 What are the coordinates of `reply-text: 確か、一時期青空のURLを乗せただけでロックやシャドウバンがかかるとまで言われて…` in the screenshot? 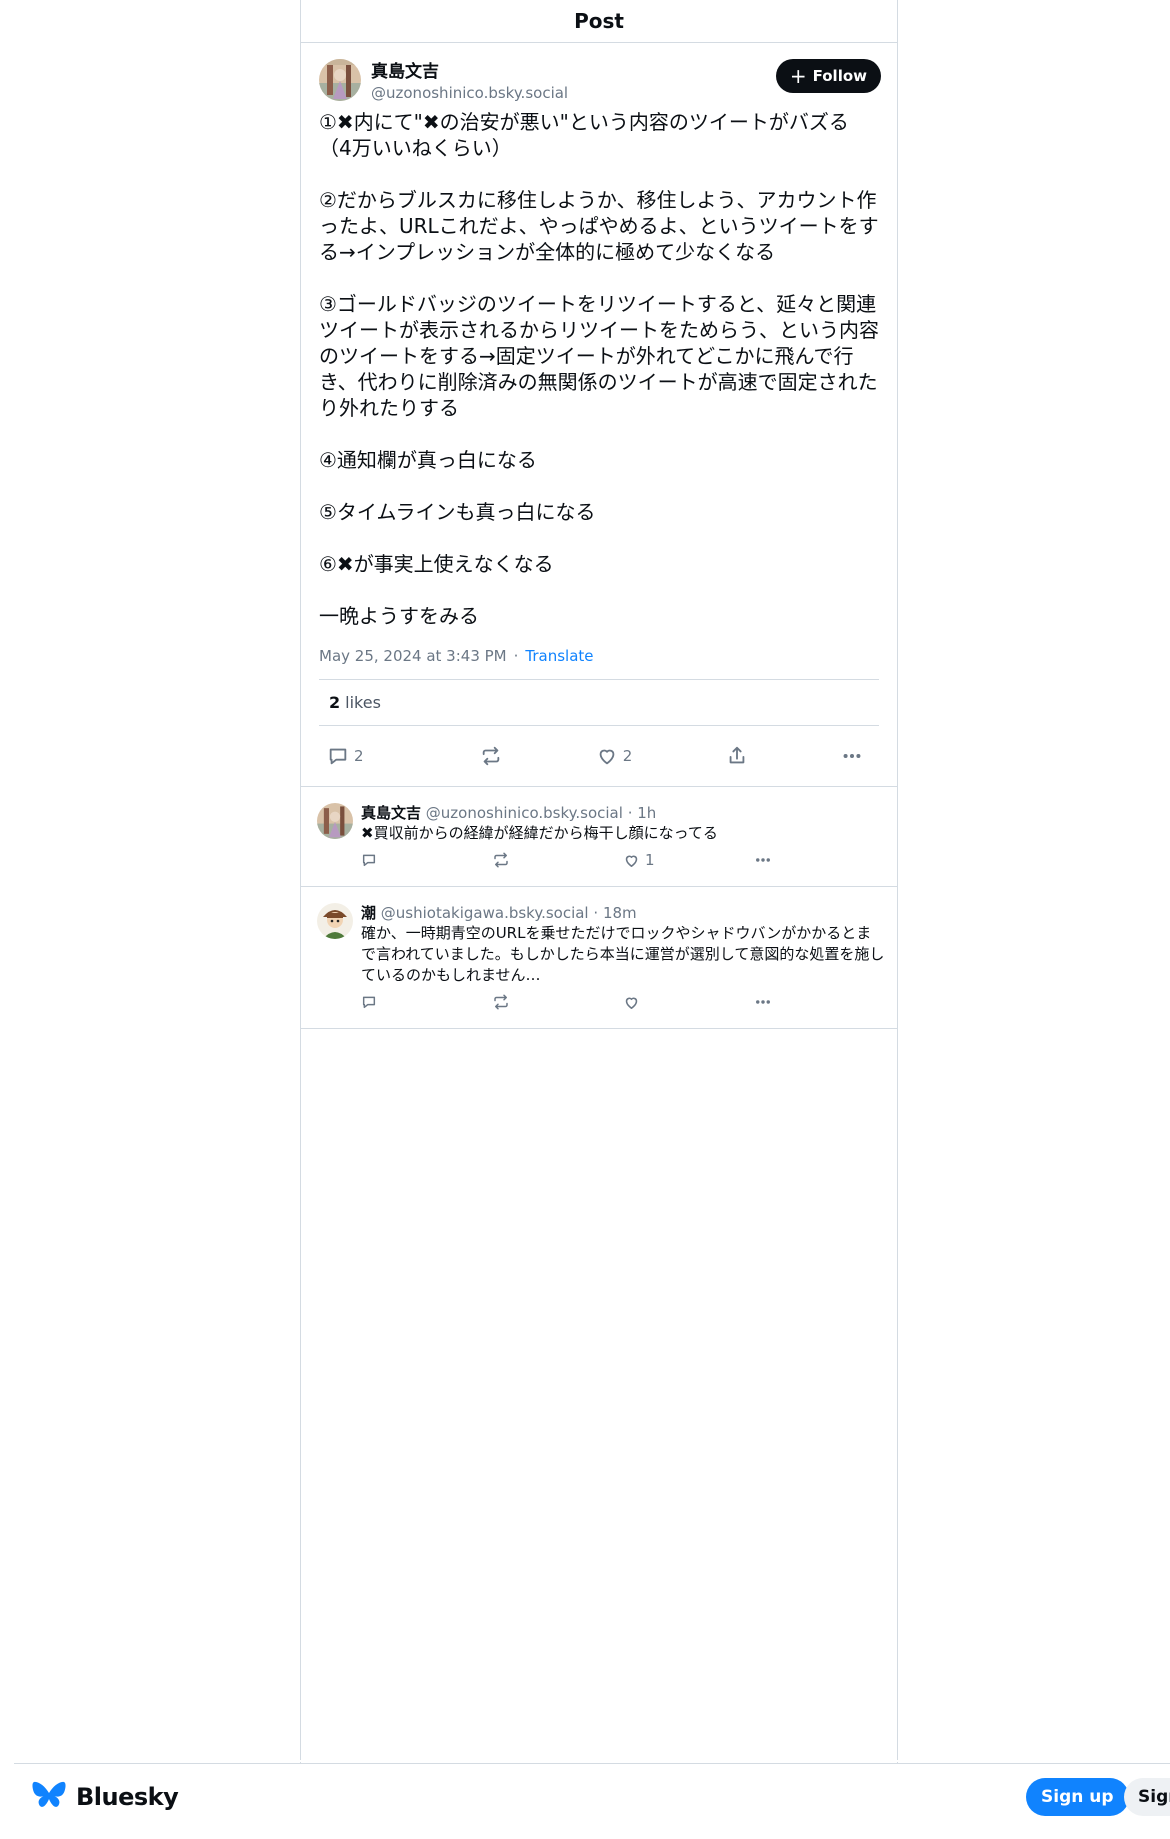 It's located at (623, 954).